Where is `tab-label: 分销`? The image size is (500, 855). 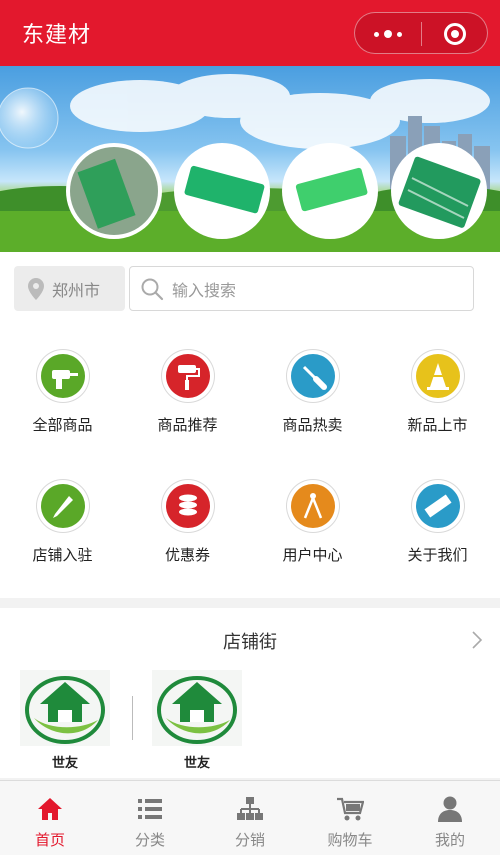 tab-label: 分销 is located at coordinates (249, 840).